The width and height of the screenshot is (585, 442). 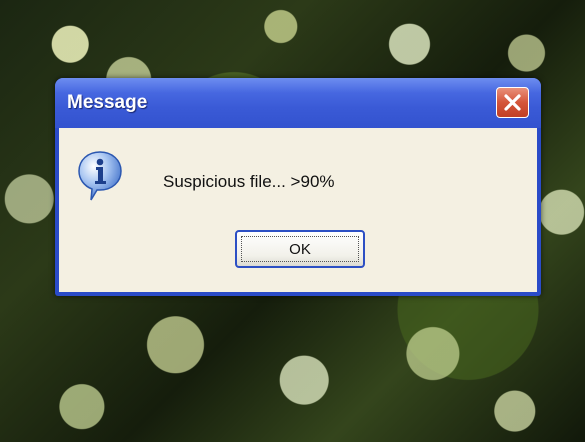 What do you see at coordinates (298, 103) in the screenshot?
I see `dialog-titlebar: Message` at bounding box center [298, 103].